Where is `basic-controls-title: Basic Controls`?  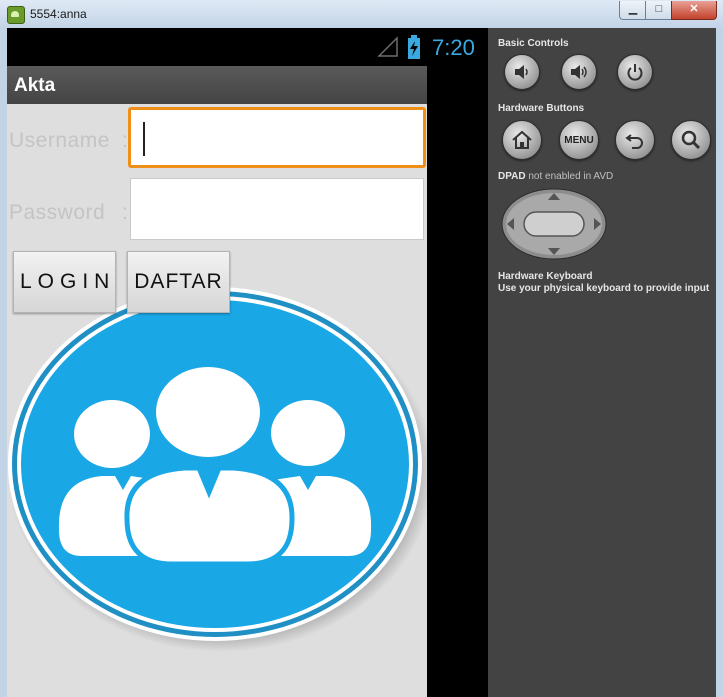 basic-controls-title: Basic Controls is located at coordinates (533, 43).